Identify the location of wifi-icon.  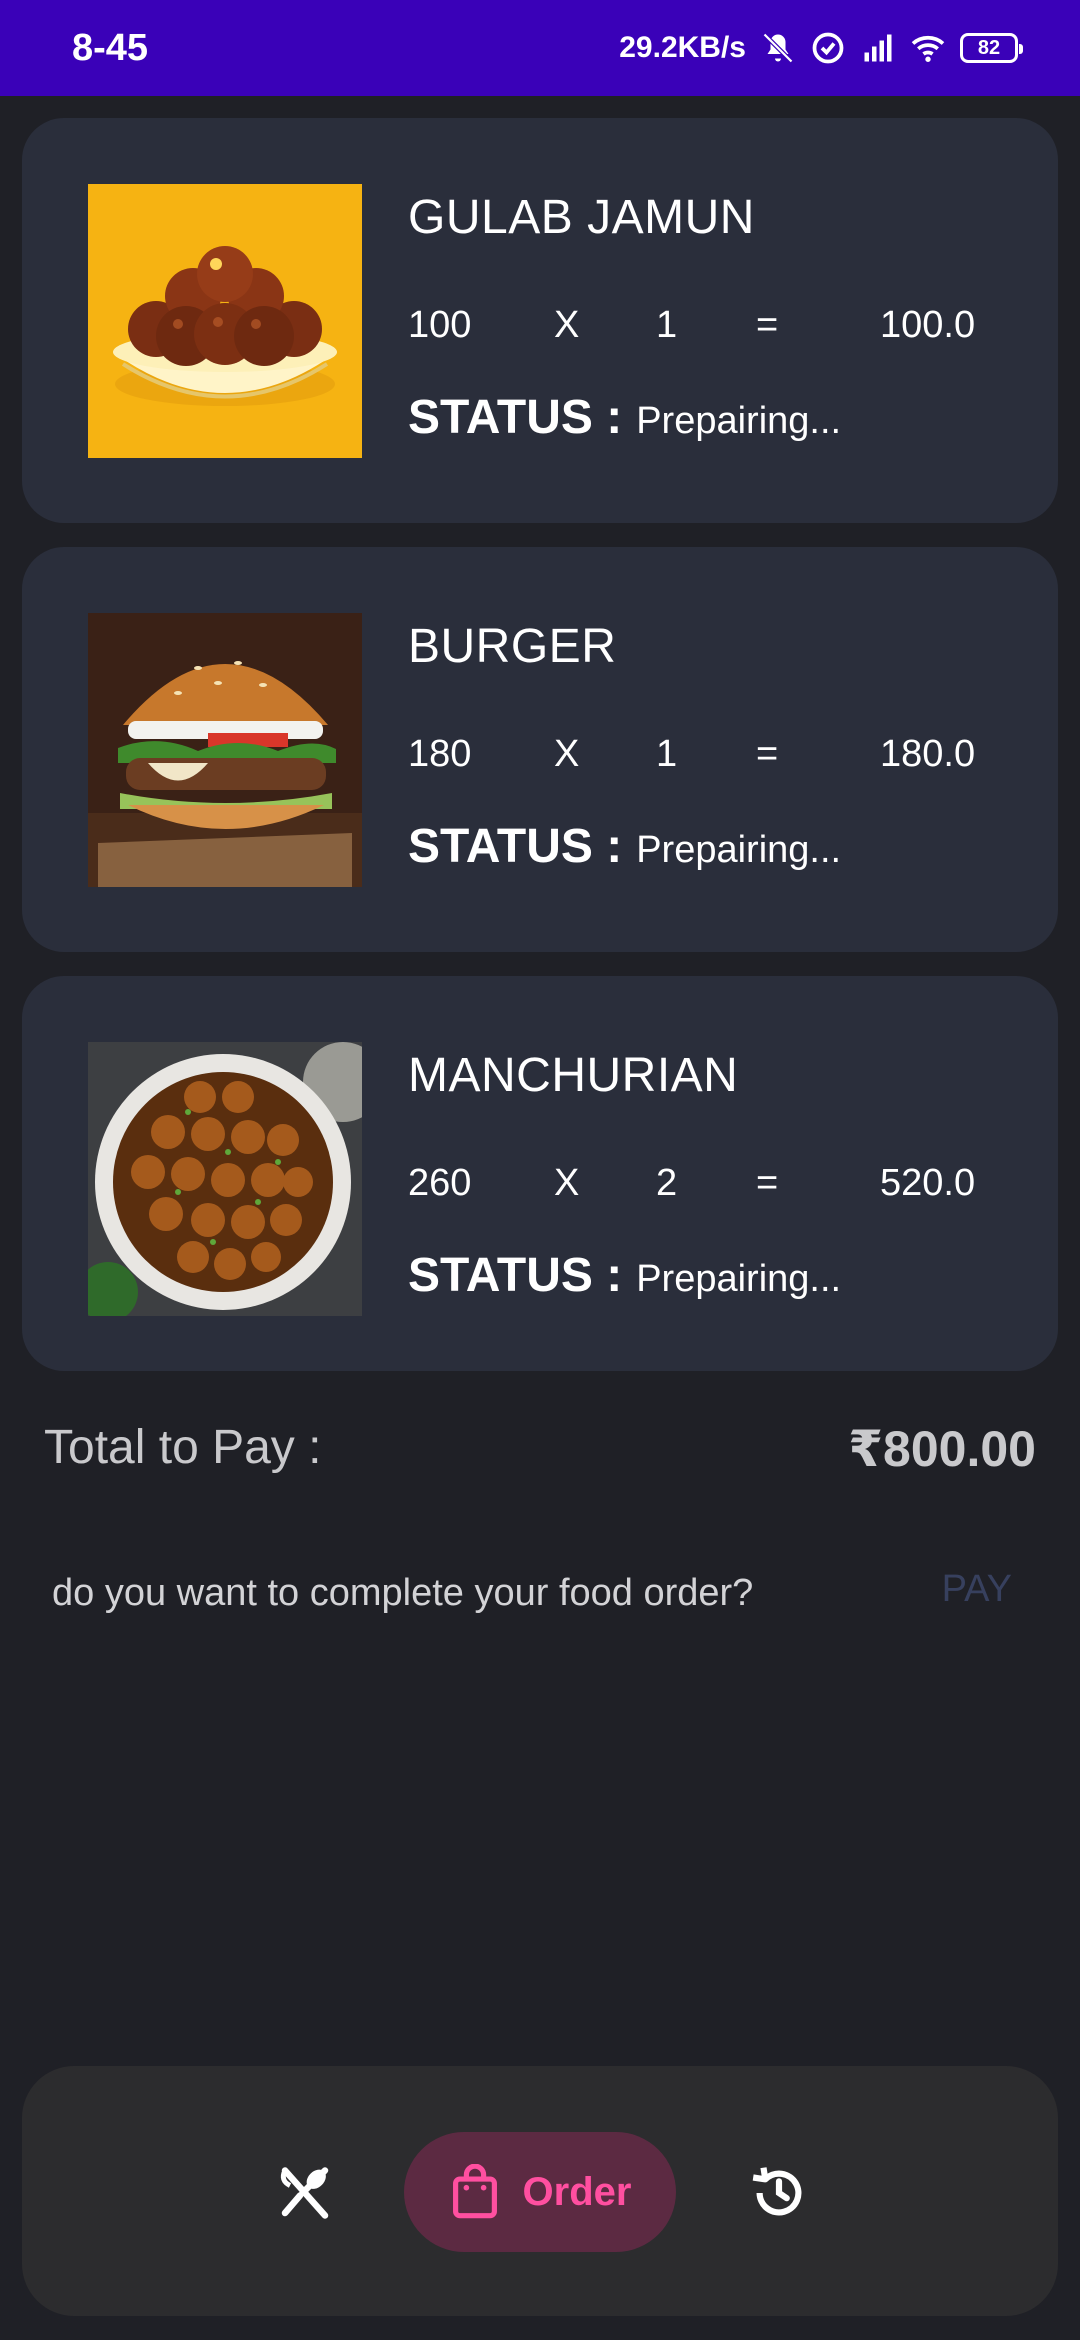
(928, 48).